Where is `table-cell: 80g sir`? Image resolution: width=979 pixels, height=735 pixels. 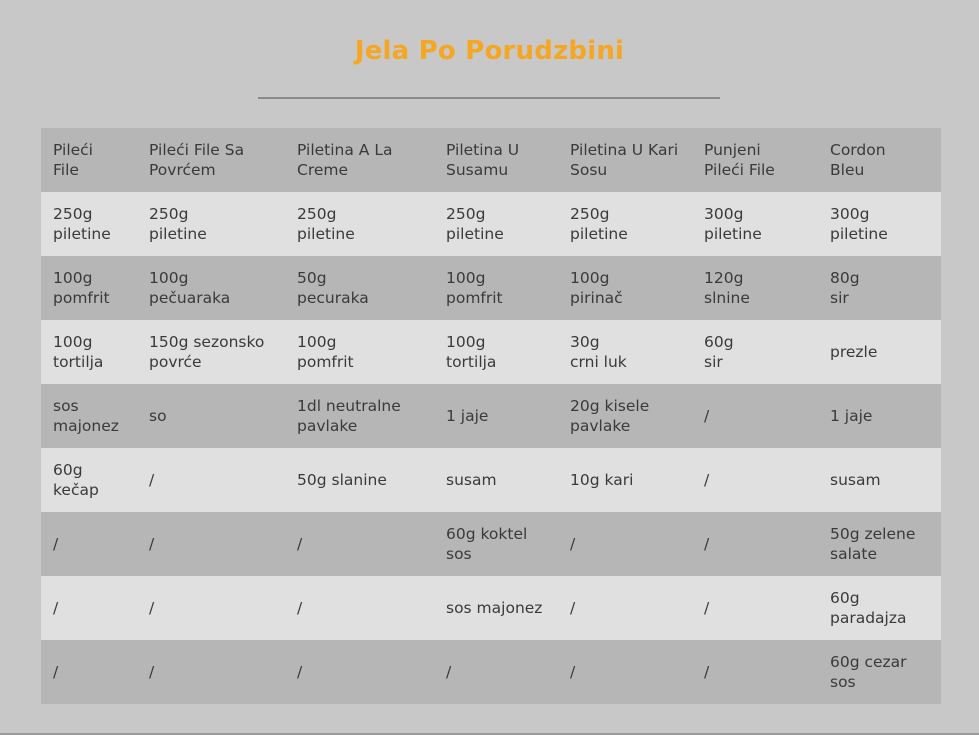 table-cell: 80g sir is located at coordinates (845, 288).